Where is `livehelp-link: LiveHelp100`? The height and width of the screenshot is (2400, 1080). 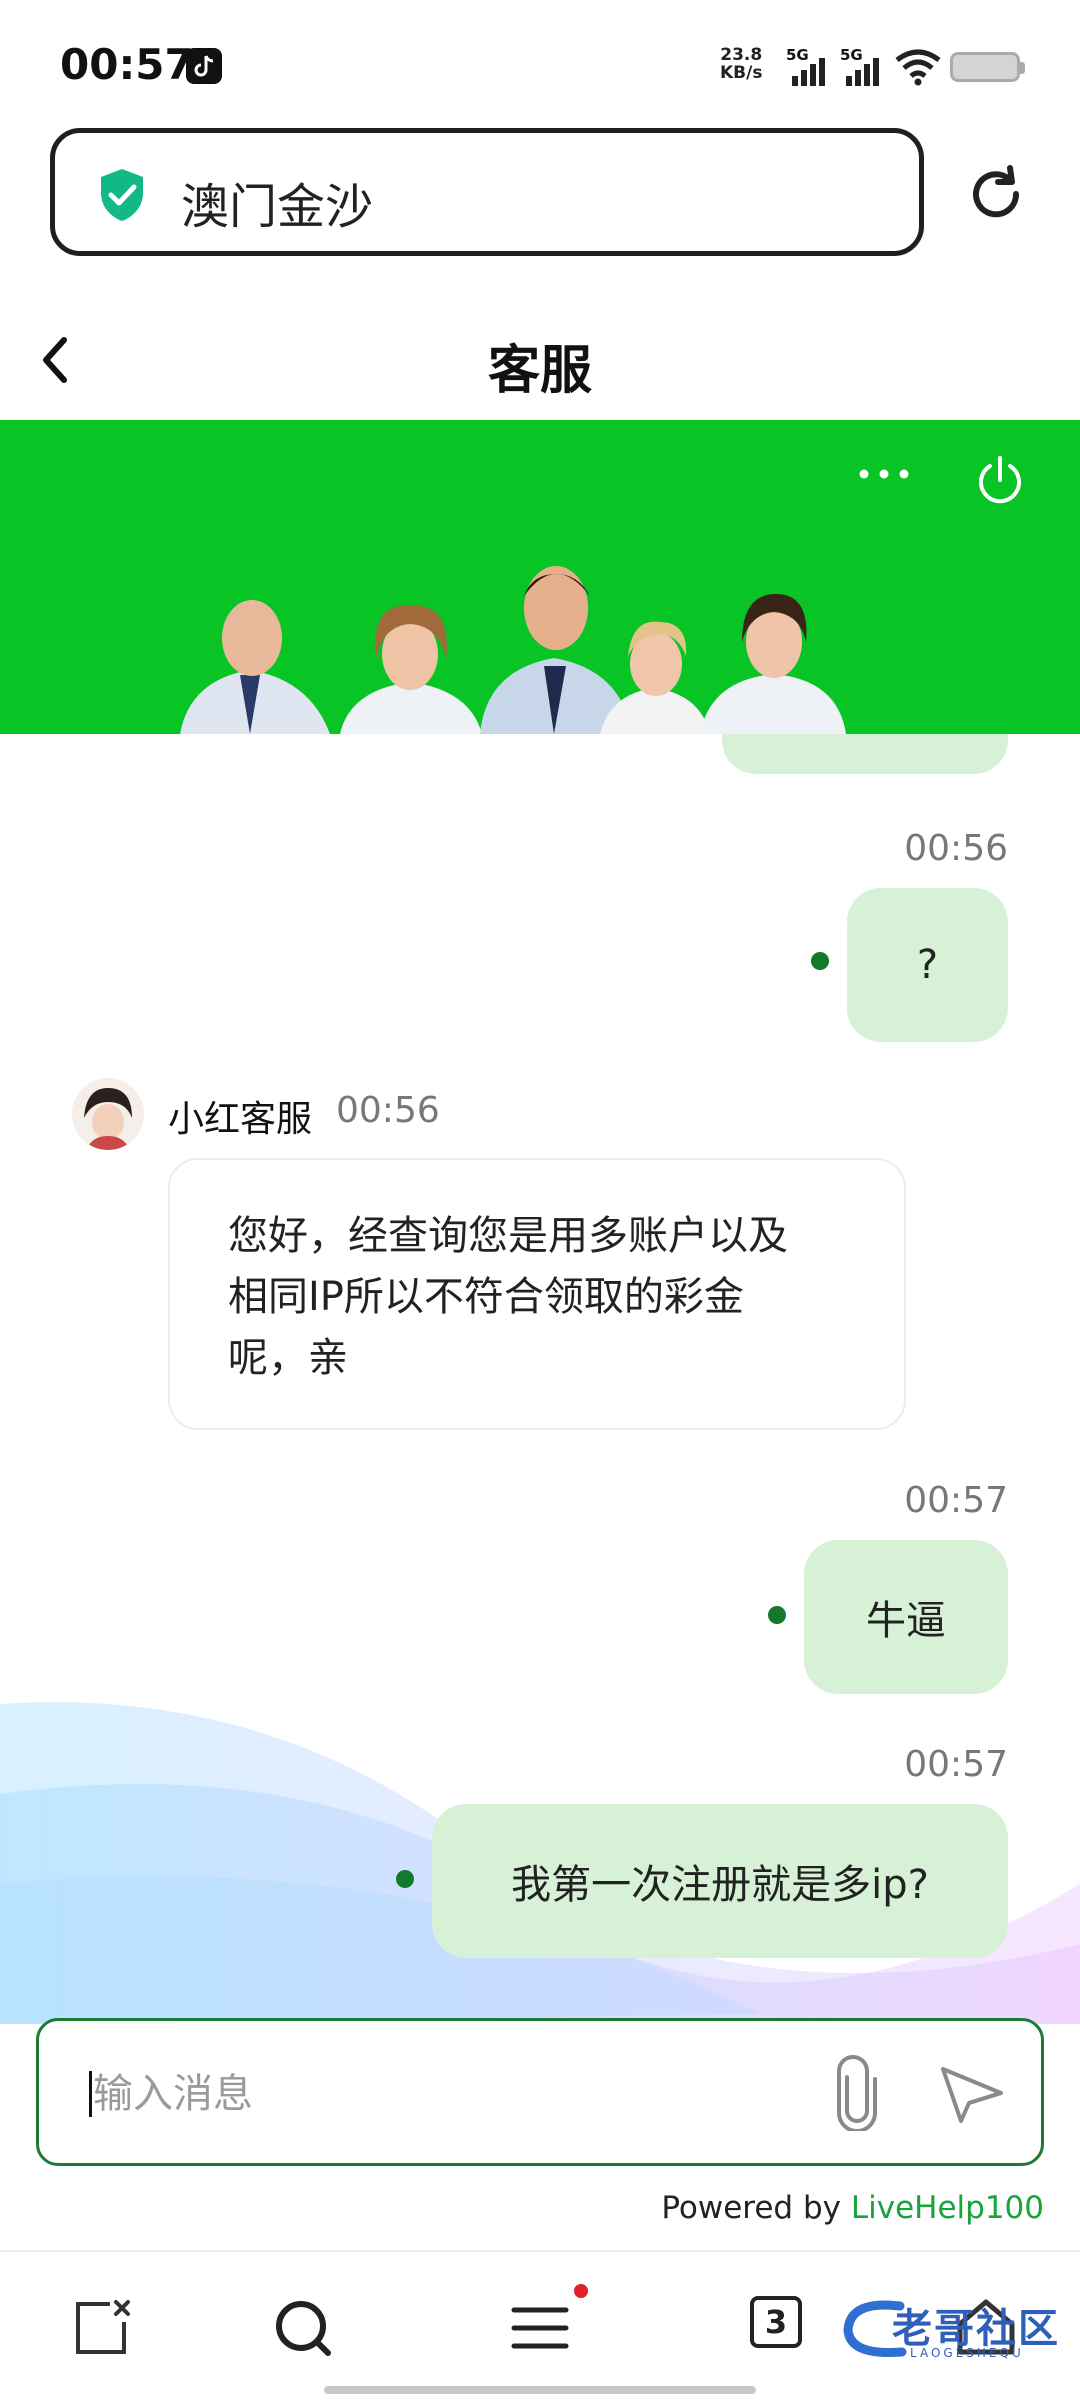
livehelp-link: LiveHelp100 is located at coordinates (947, 2208).